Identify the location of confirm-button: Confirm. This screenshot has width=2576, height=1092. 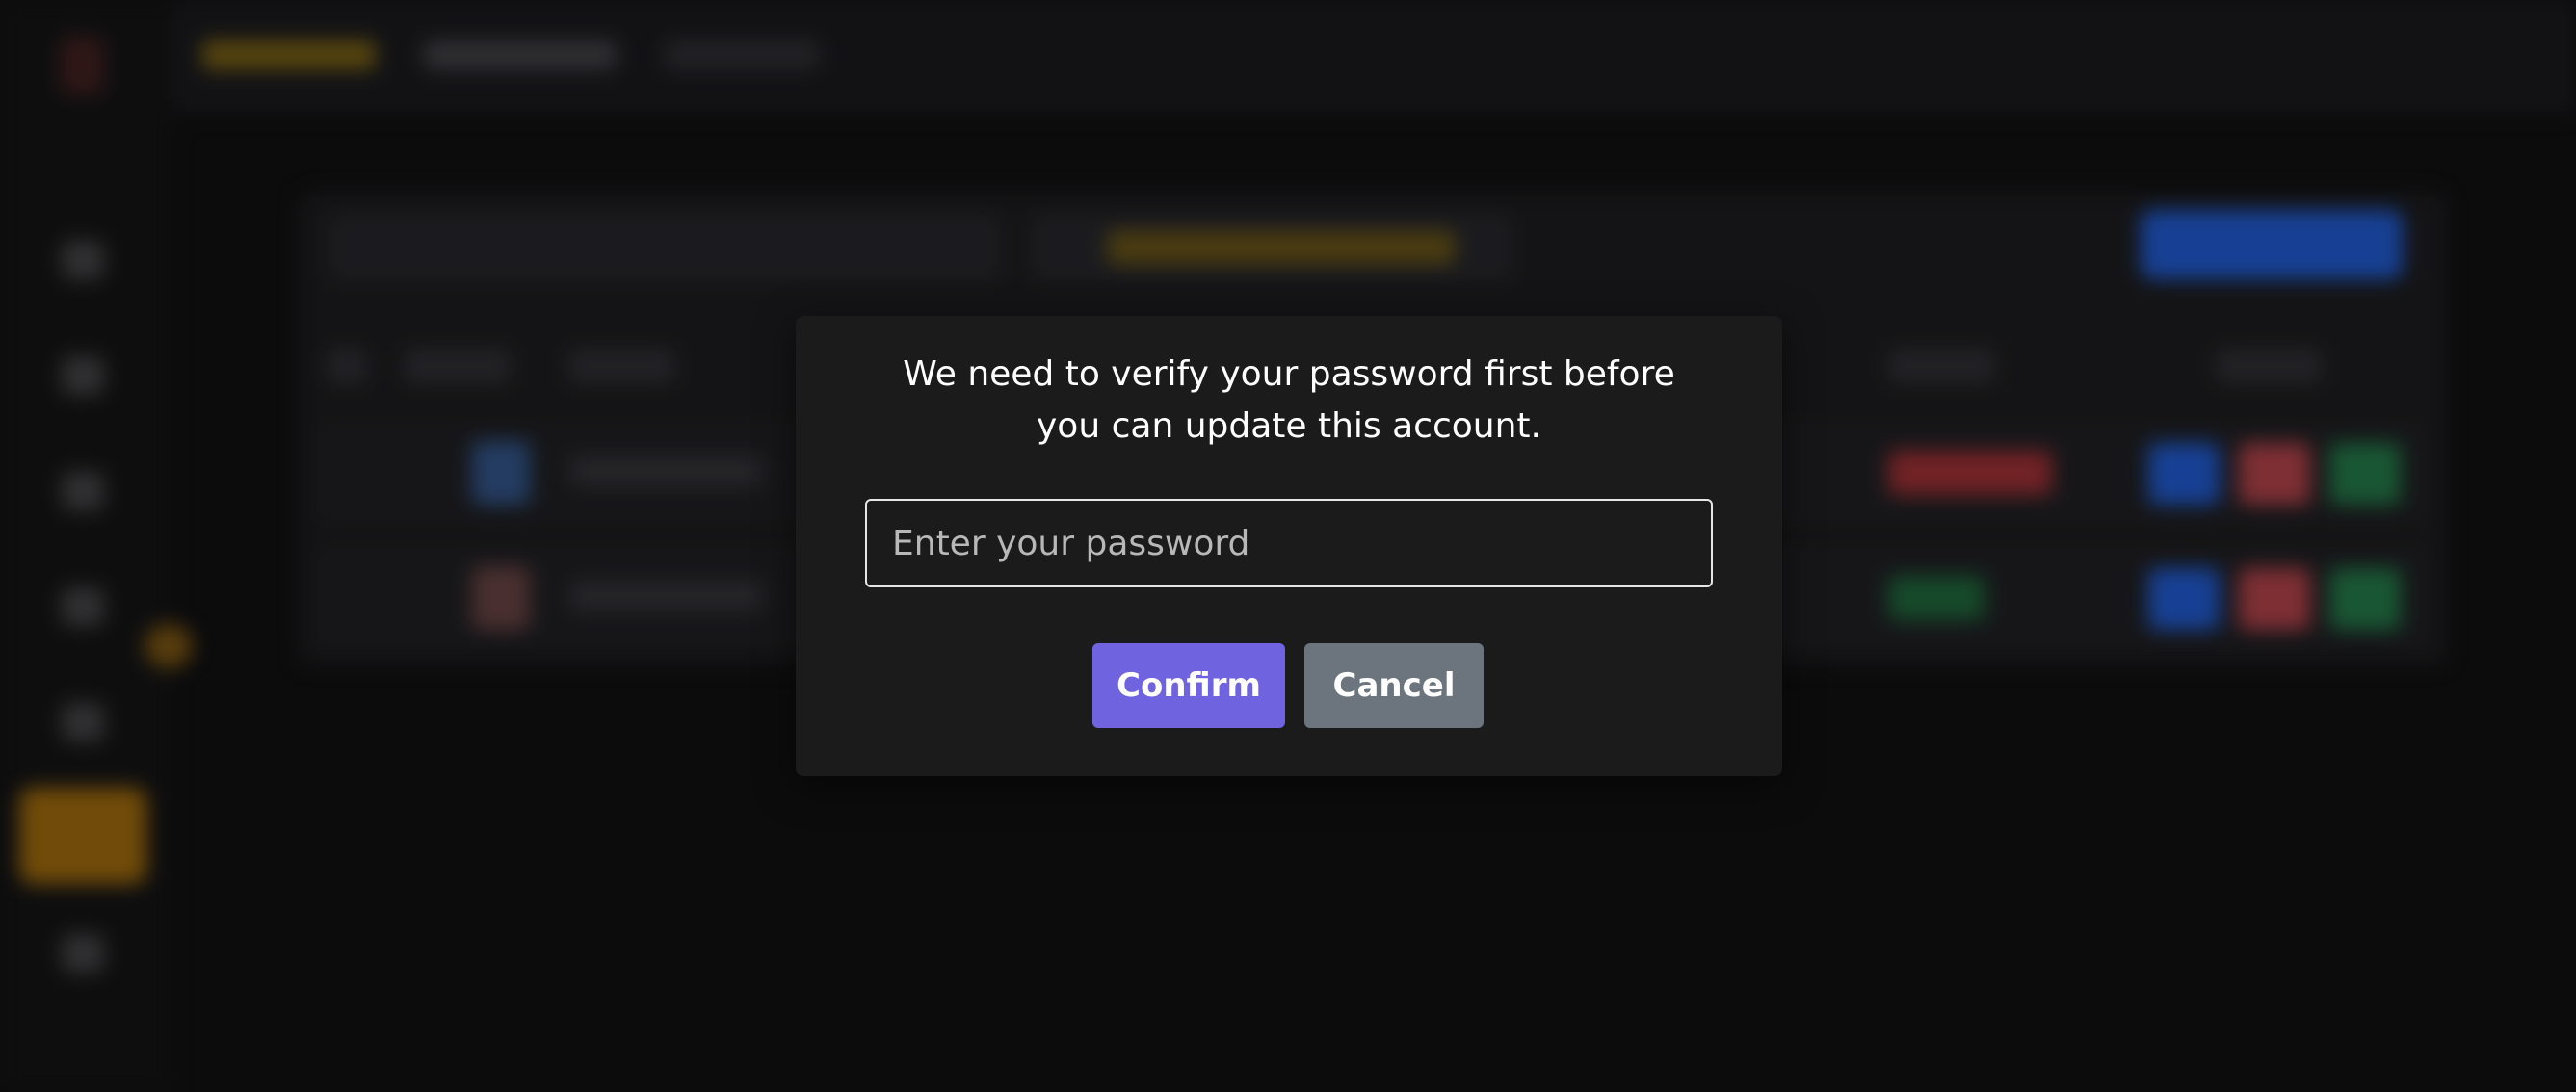
(1188, 685).